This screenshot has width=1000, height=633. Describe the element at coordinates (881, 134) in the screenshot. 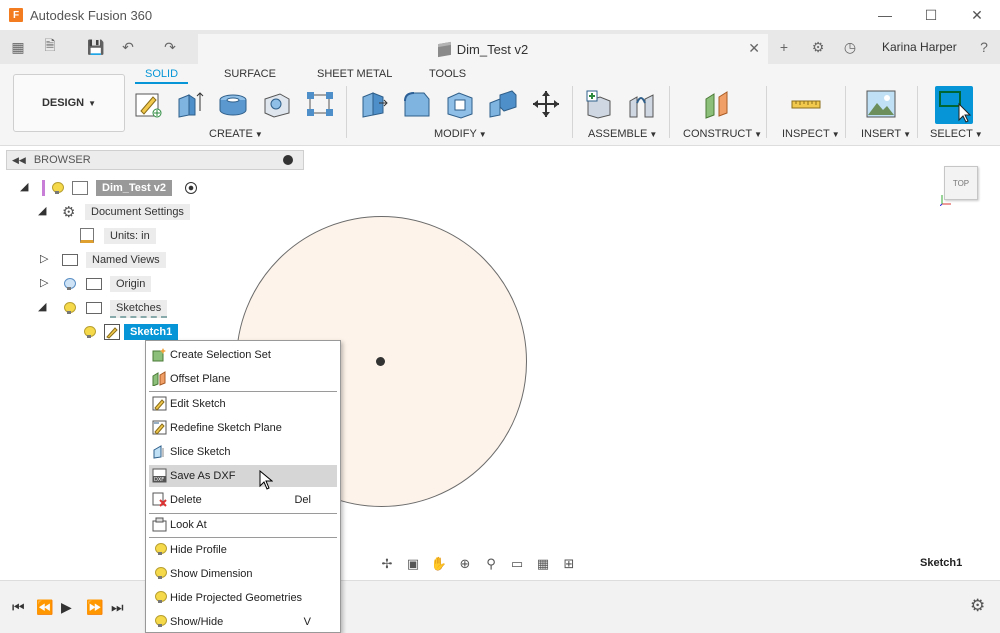

I see `insert-menu-label: INSERT` at that location.